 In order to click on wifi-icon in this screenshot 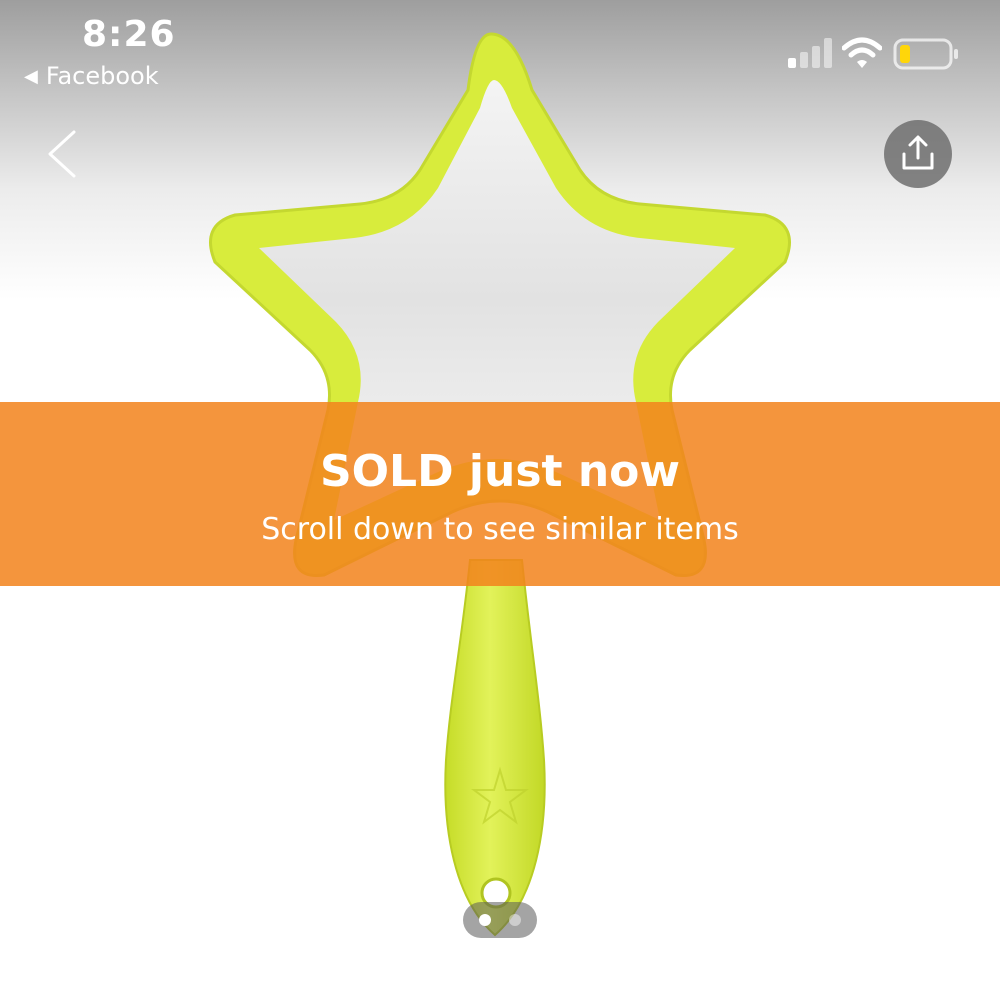, I will do `click(862, 52)`.